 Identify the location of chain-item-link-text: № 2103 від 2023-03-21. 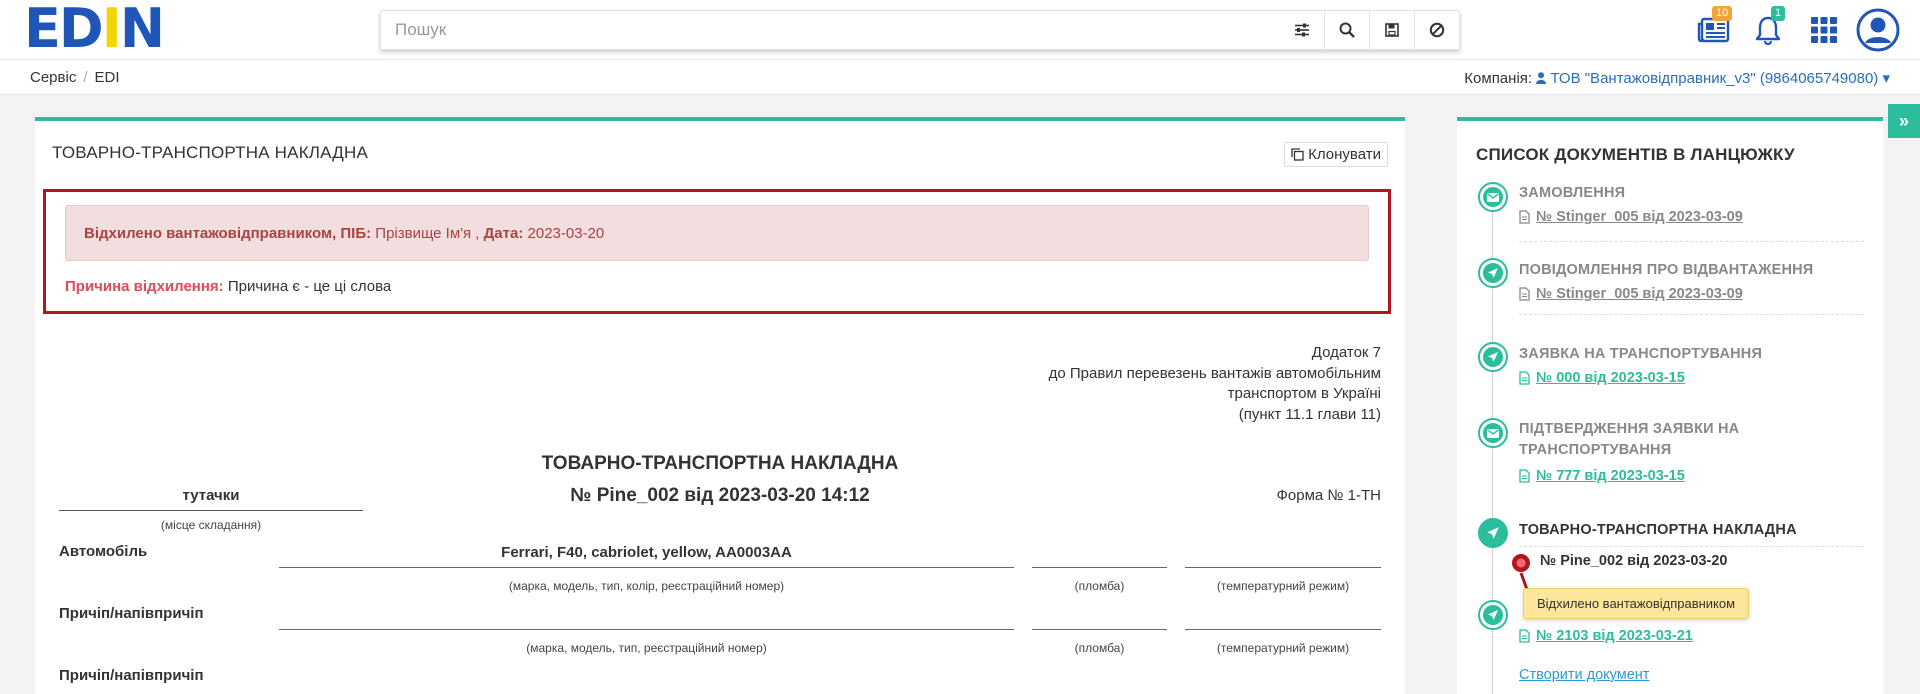
(1614, 636).